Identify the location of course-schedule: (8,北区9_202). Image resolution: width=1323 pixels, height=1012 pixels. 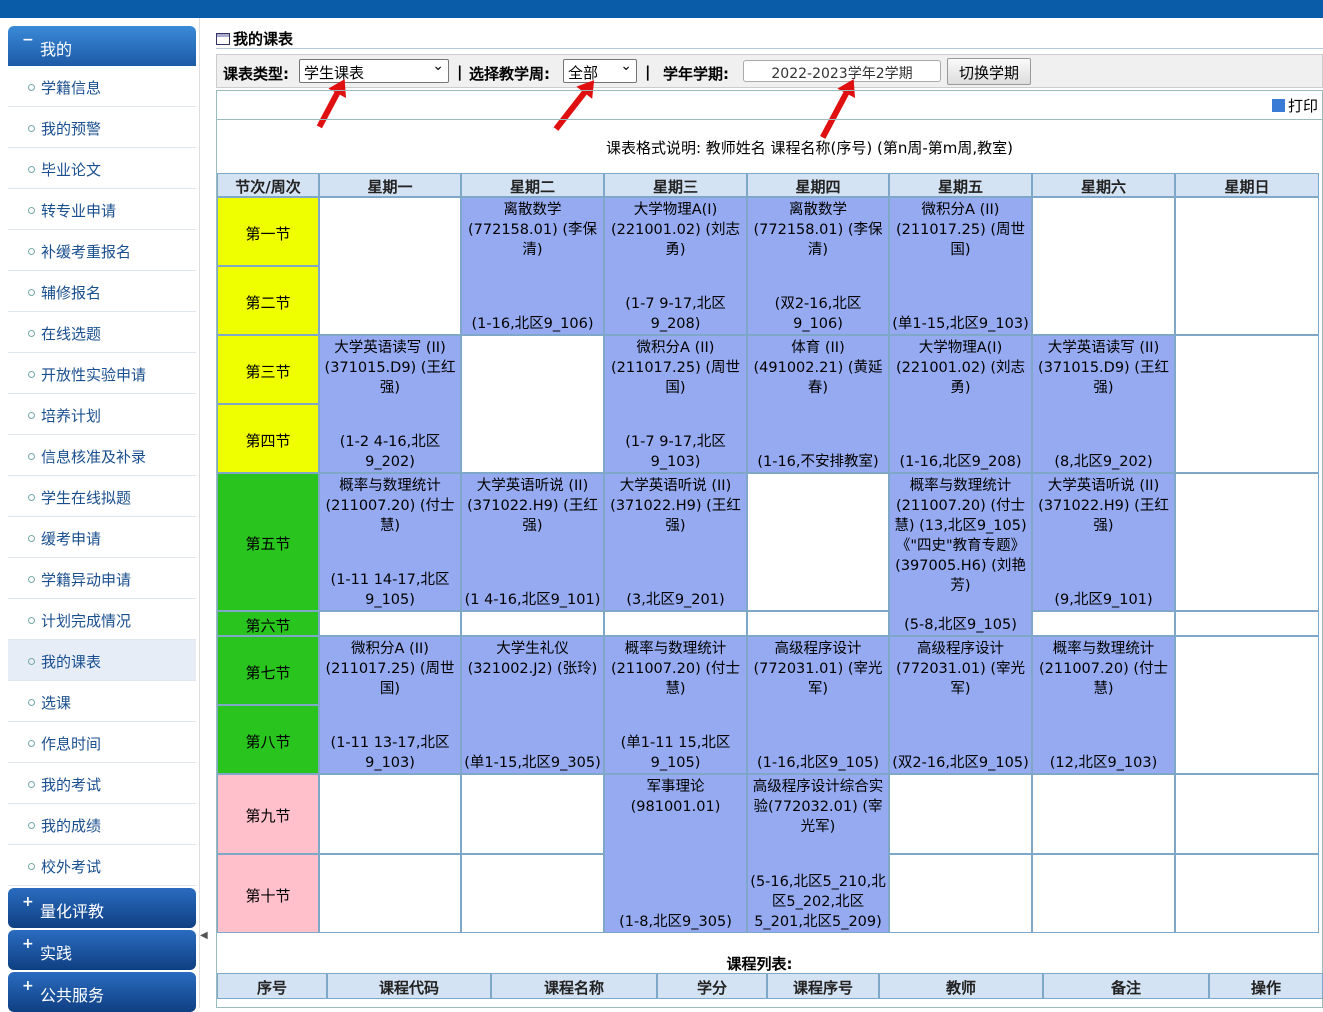
(1103, 462).